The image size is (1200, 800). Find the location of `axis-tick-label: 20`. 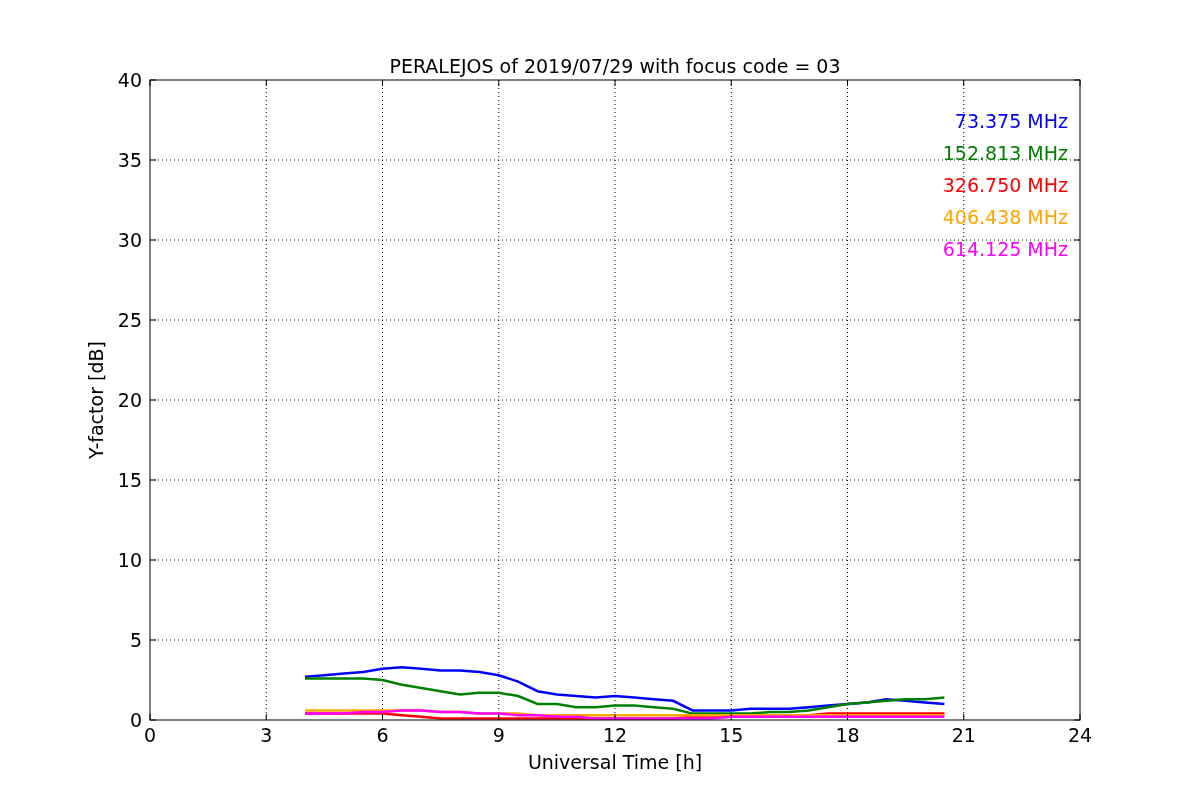

axis-tick-label: 20 is located at coordinates (129, 400).